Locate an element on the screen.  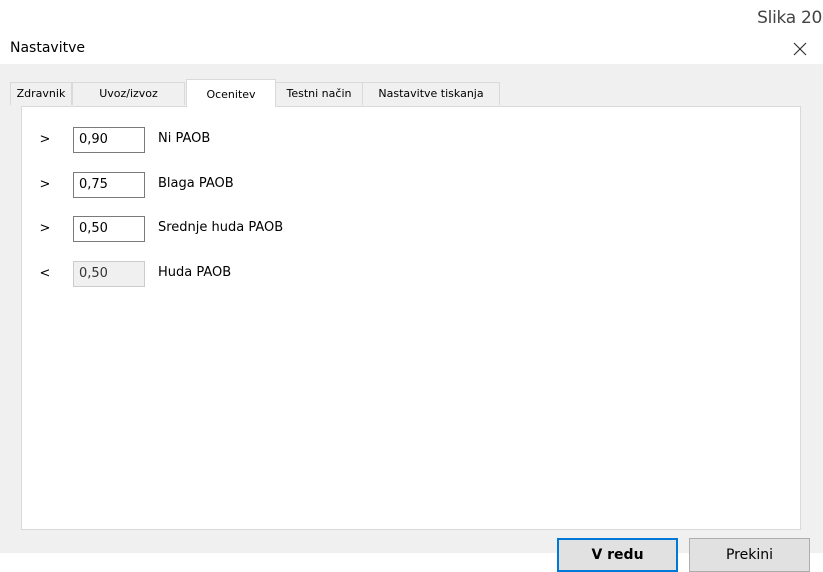
operator-label: < is located at coordinates (45, 273).